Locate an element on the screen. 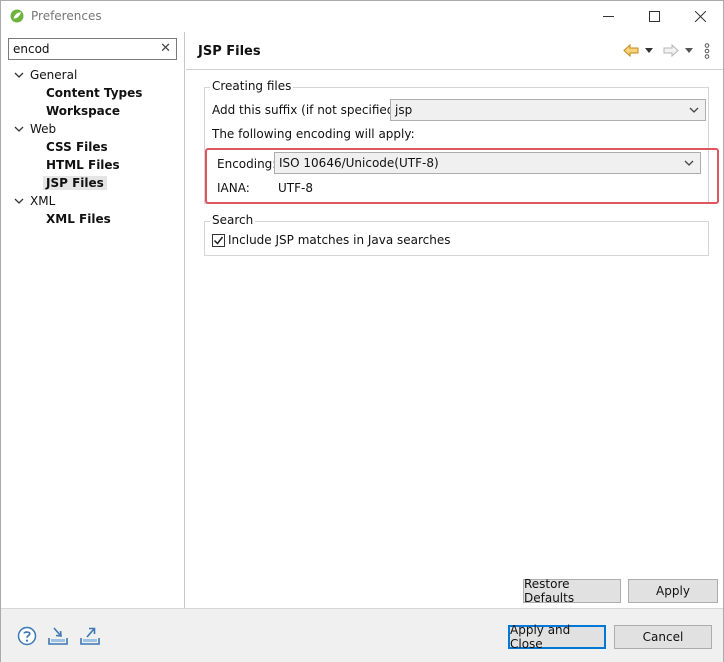  close-icon is located at coordinates (700, 16).